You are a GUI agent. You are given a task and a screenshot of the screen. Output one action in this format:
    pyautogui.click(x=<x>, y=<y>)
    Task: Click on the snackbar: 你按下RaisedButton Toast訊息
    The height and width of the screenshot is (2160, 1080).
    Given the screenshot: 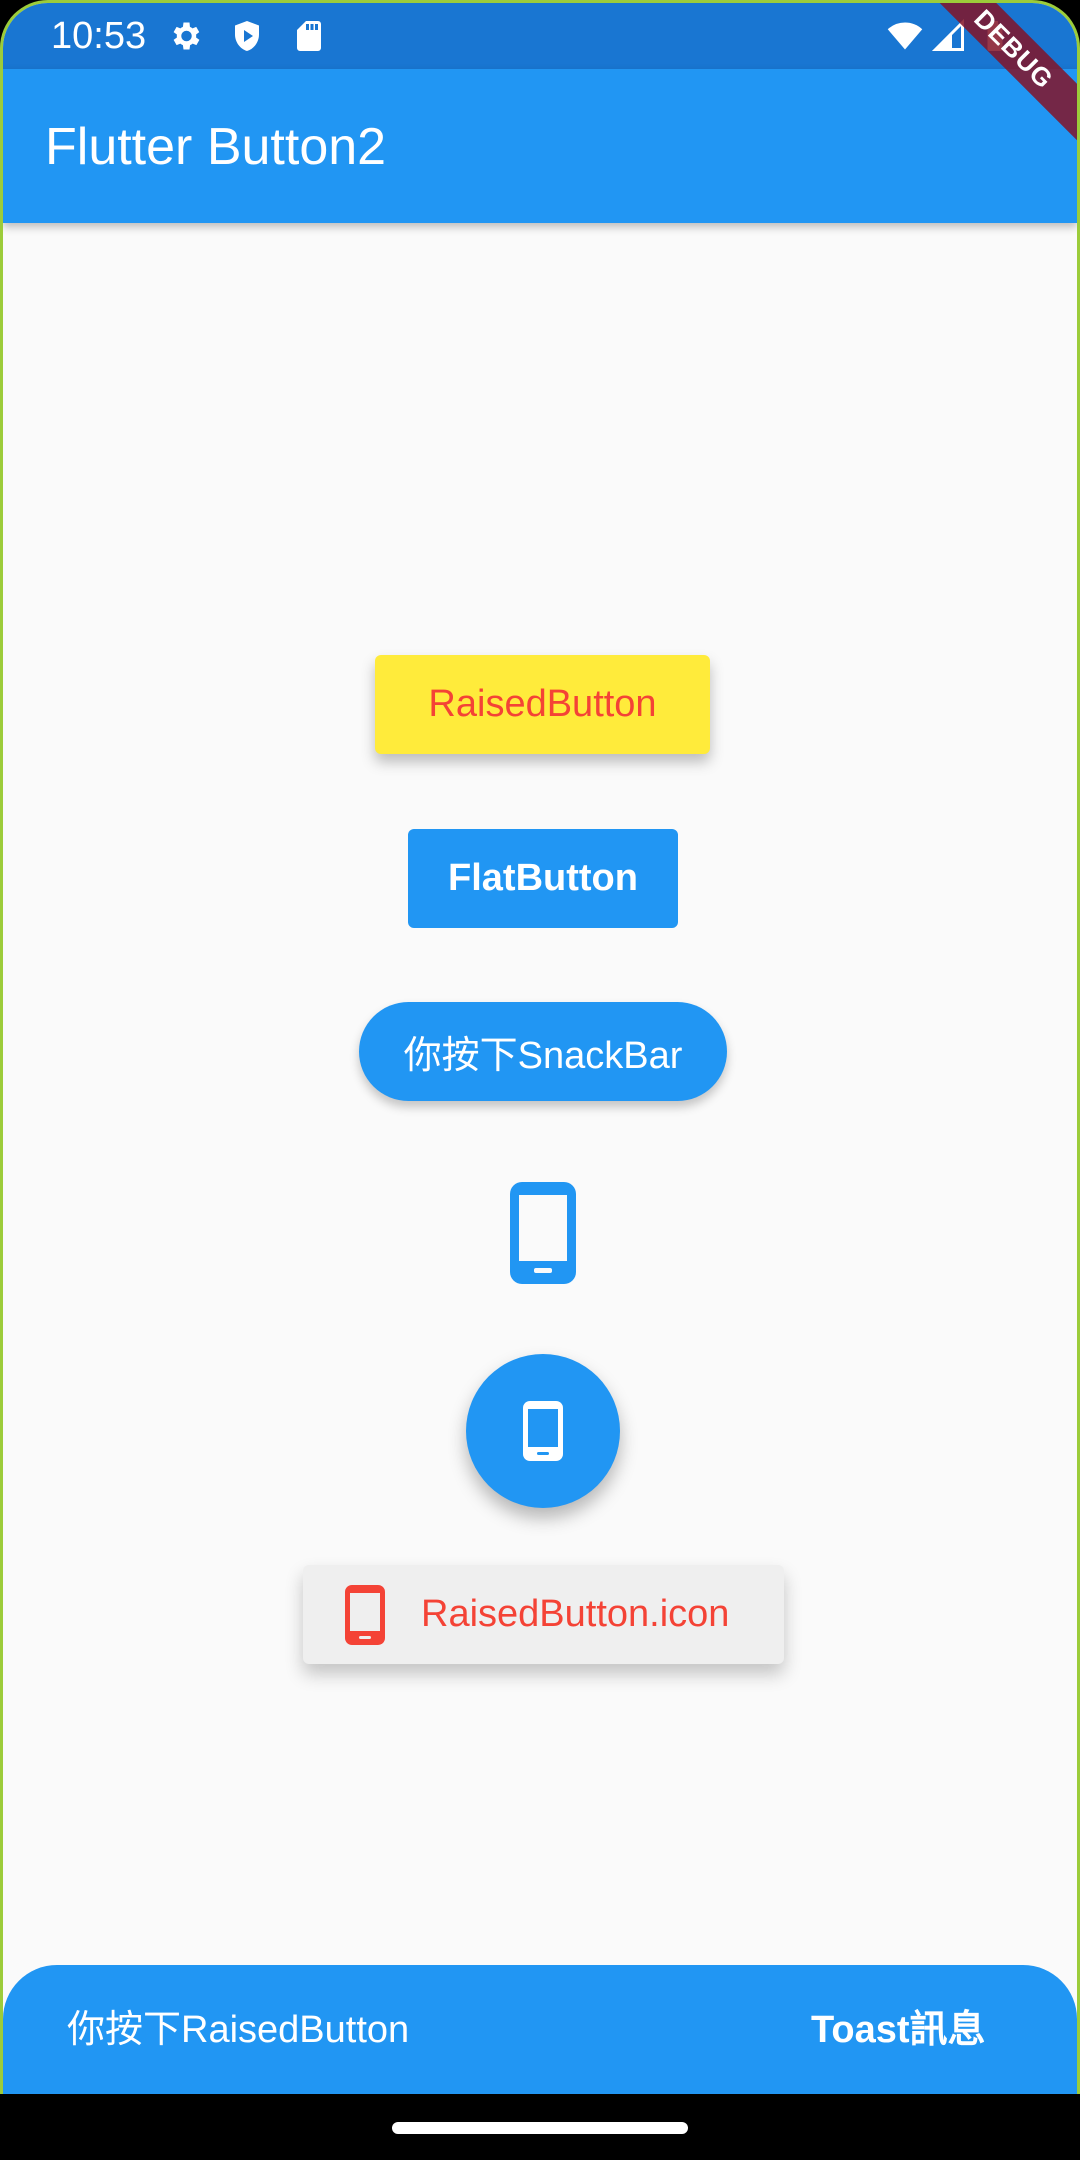 What is the action you would take?
    pyautogui.click(x=540, y=2029)
    